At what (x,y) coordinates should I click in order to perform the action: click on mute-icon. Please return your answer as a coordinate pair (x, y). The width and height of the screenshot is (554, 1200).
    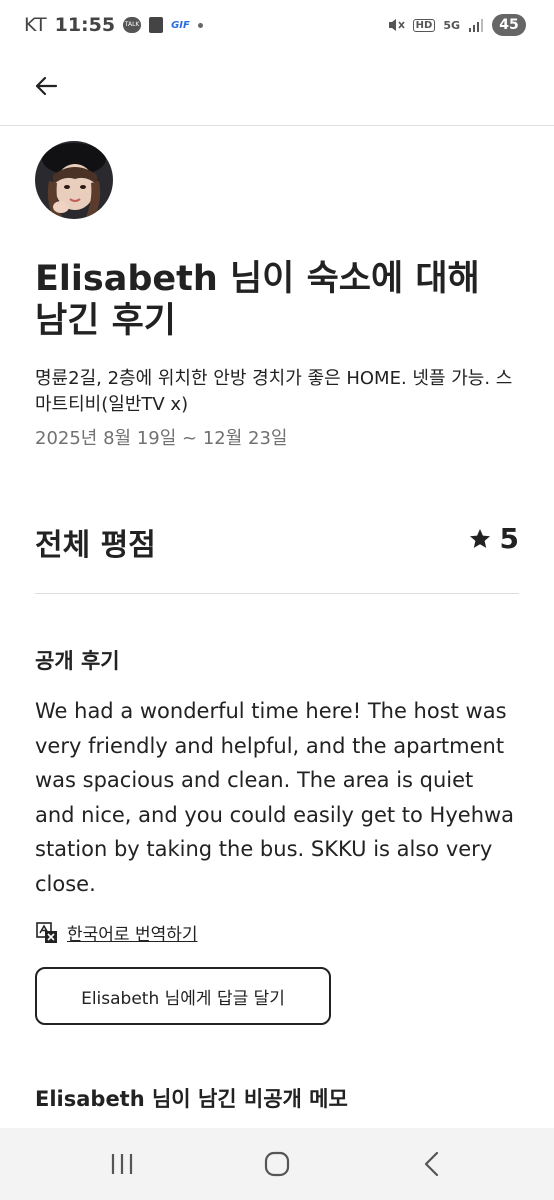
    Looking at the image, I should click on (396, 25).